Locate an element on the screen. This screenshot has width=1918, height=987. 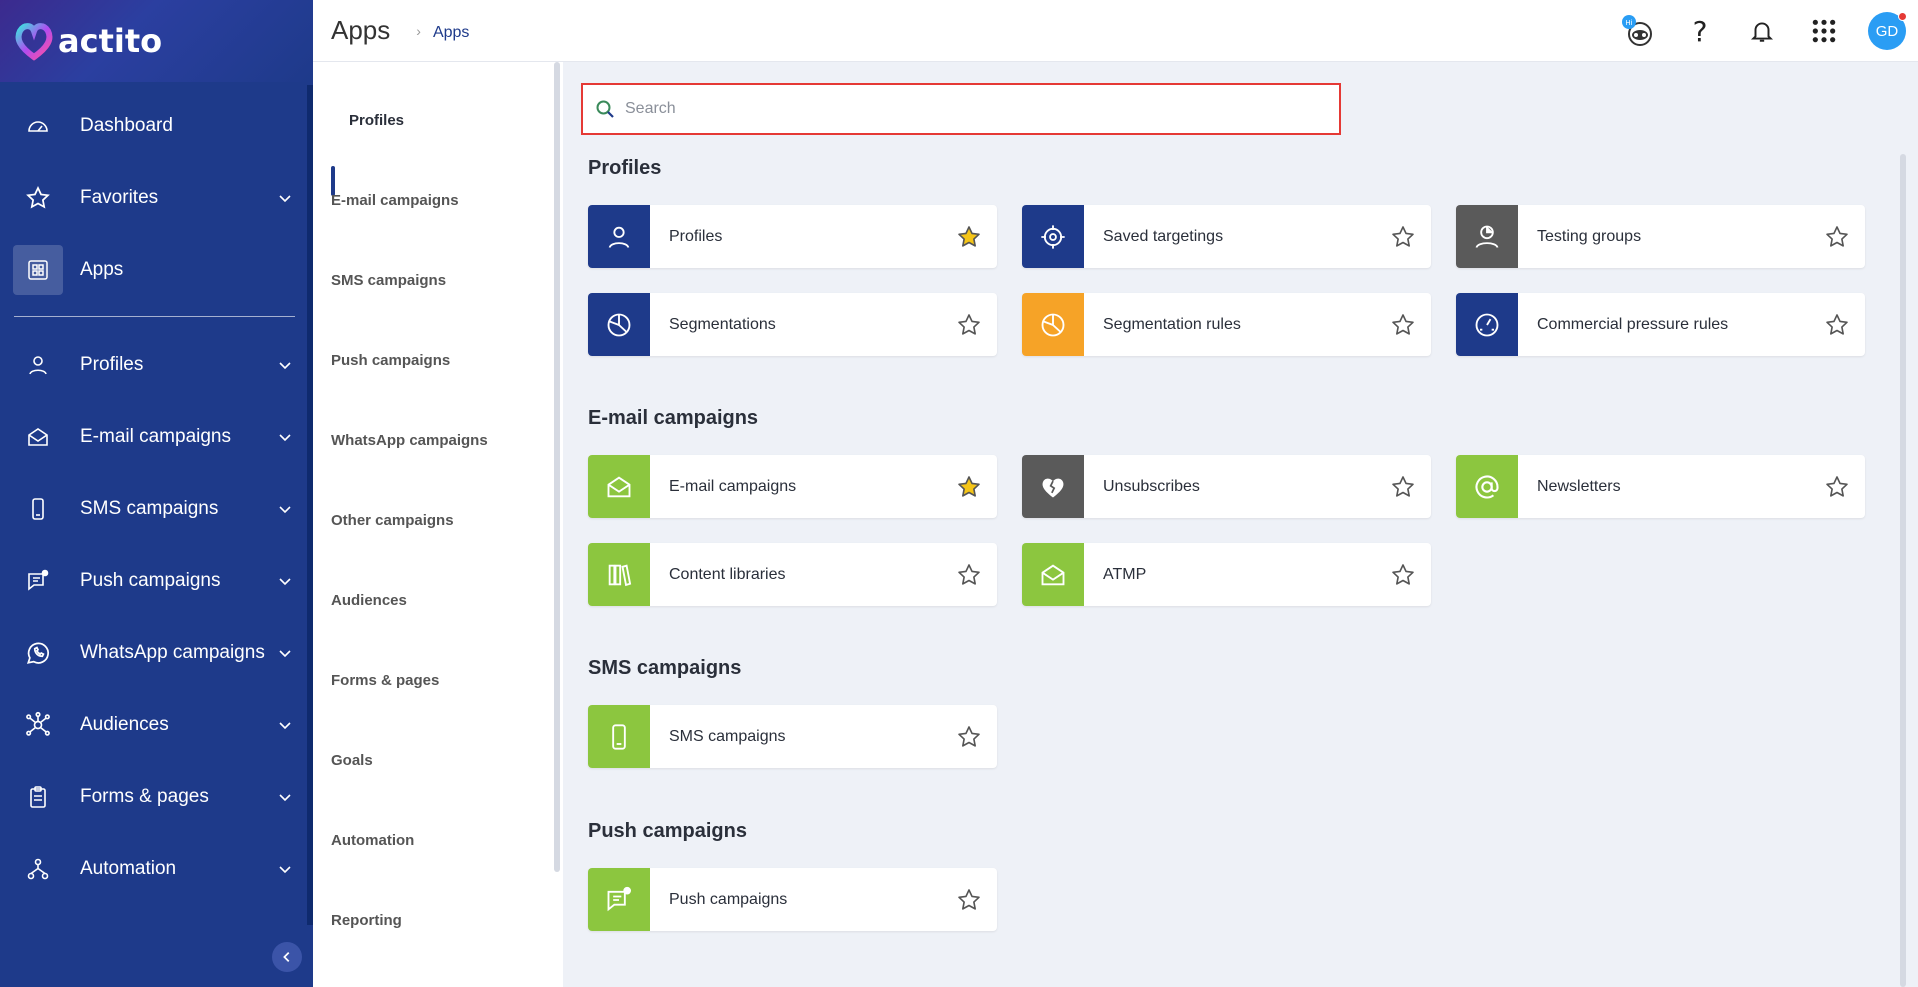
pie-chart-icon is located at coordinates (619, 324).